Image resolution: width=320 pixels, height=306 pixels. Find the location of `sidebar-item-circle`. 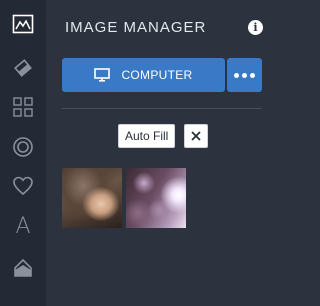

sidebar-item-circle is located at coordinates (23, 147).